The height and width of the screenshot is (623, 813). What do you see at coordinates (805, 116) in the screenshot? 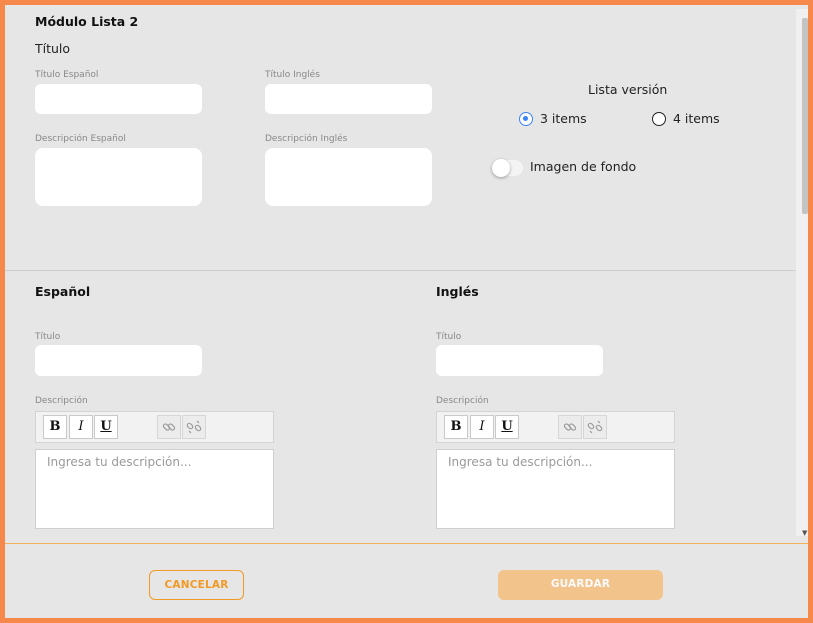
I see `scrollbar-thumb` at bounding box center [805, 116].